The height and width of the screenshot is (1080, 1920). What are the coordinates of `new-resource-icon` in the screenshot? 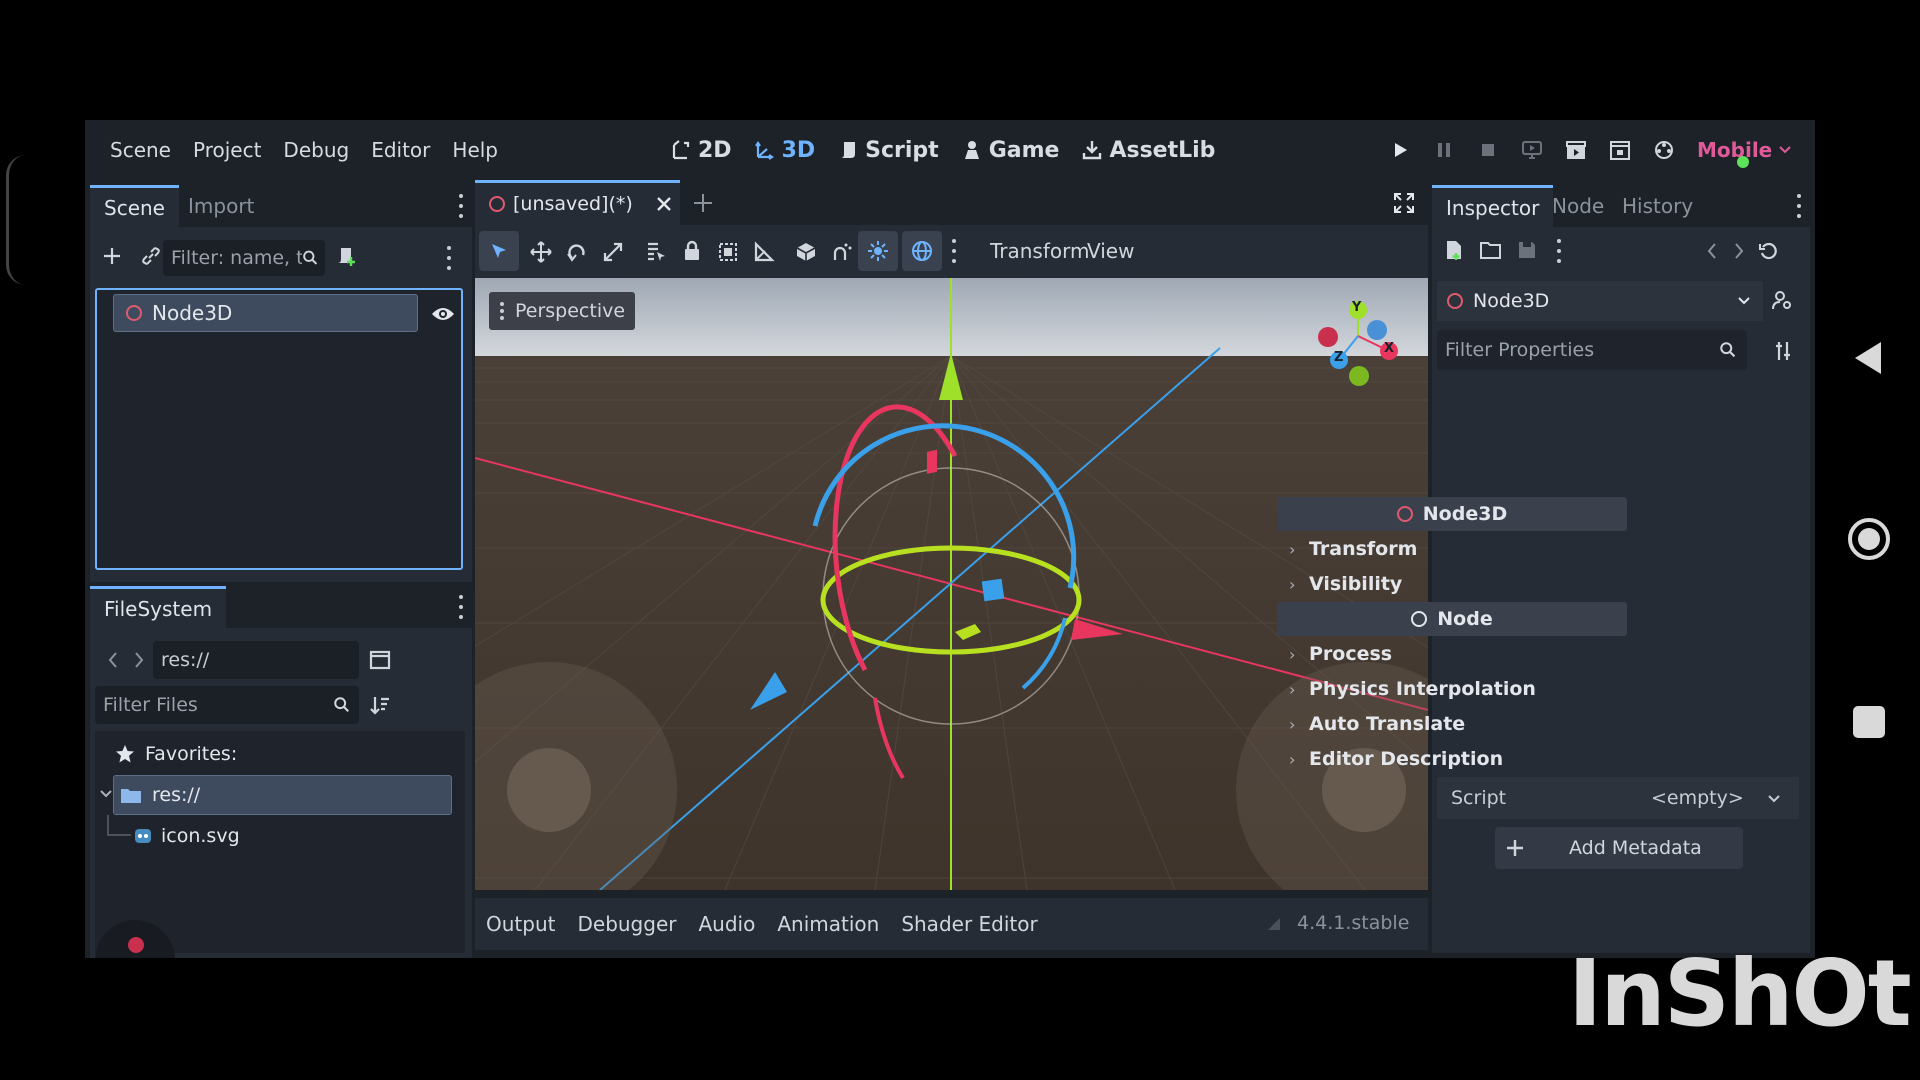 It's located at (1454, 250).